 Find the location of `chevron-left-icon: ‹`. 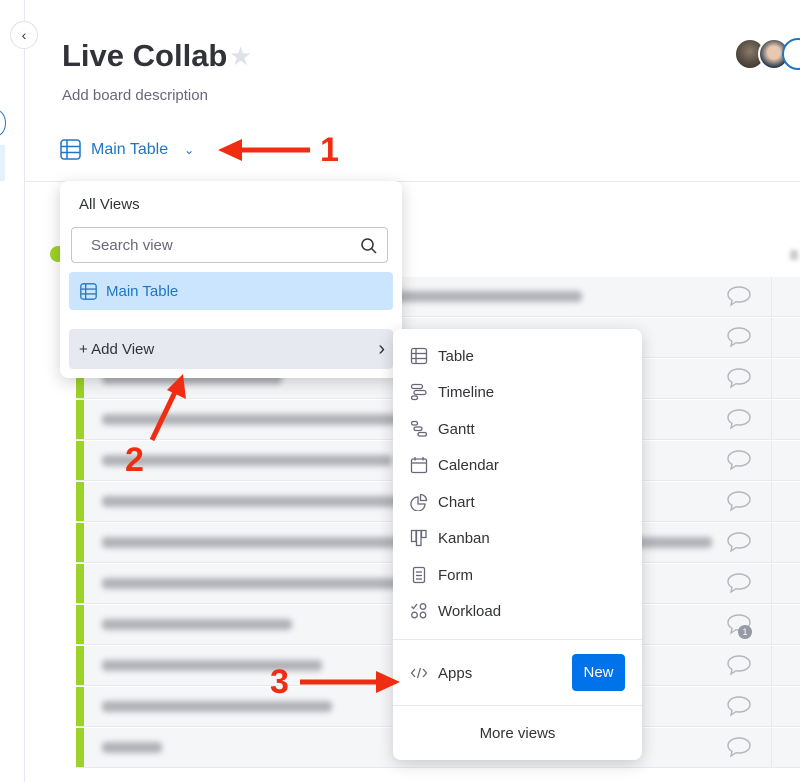

chevron-left-icon: ‹ is located at coordinates (24, 35).